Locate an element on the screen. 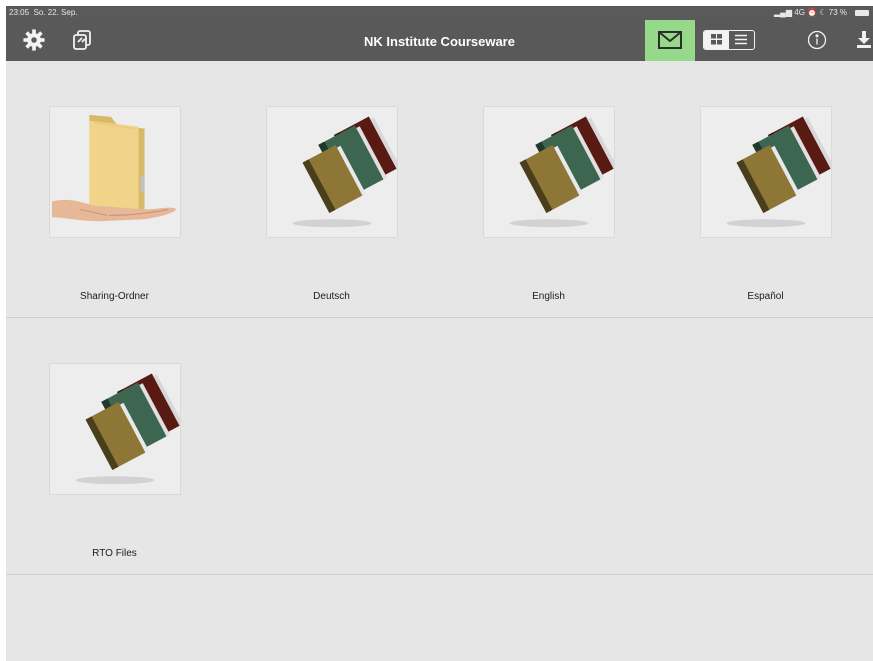 The width and height of the screenshot is (873, 661). info-icon is located at coordinates (817, 42).